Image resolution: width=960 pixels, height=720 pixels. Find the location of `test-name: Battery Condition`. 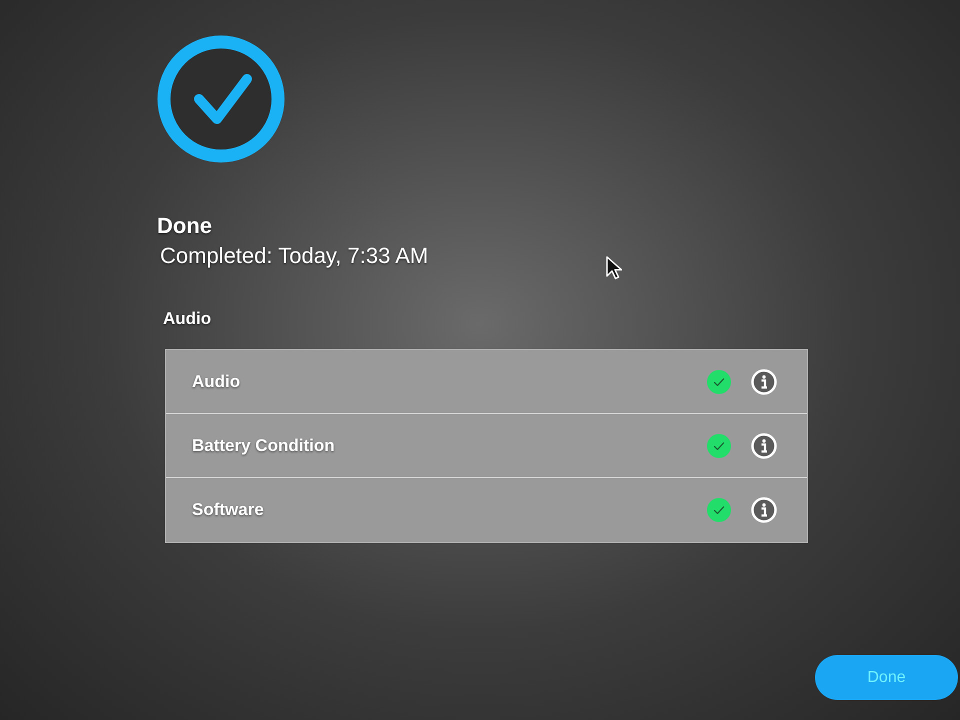

test-name: Battery Condition is located at coordinates (264, 445).